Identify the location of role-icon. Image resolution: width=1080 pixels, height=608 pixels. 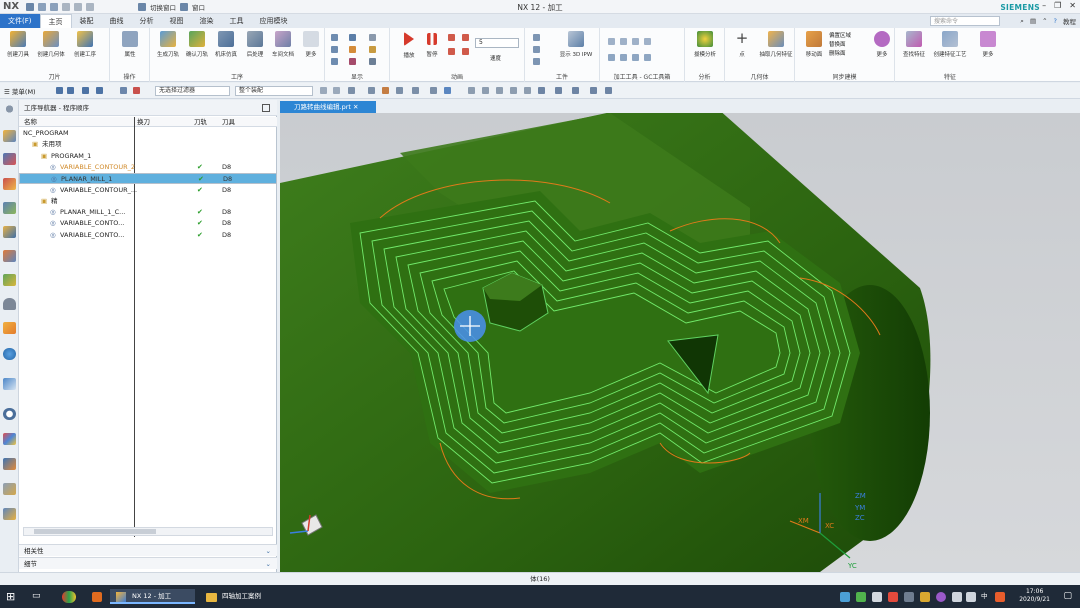
(9, 328).